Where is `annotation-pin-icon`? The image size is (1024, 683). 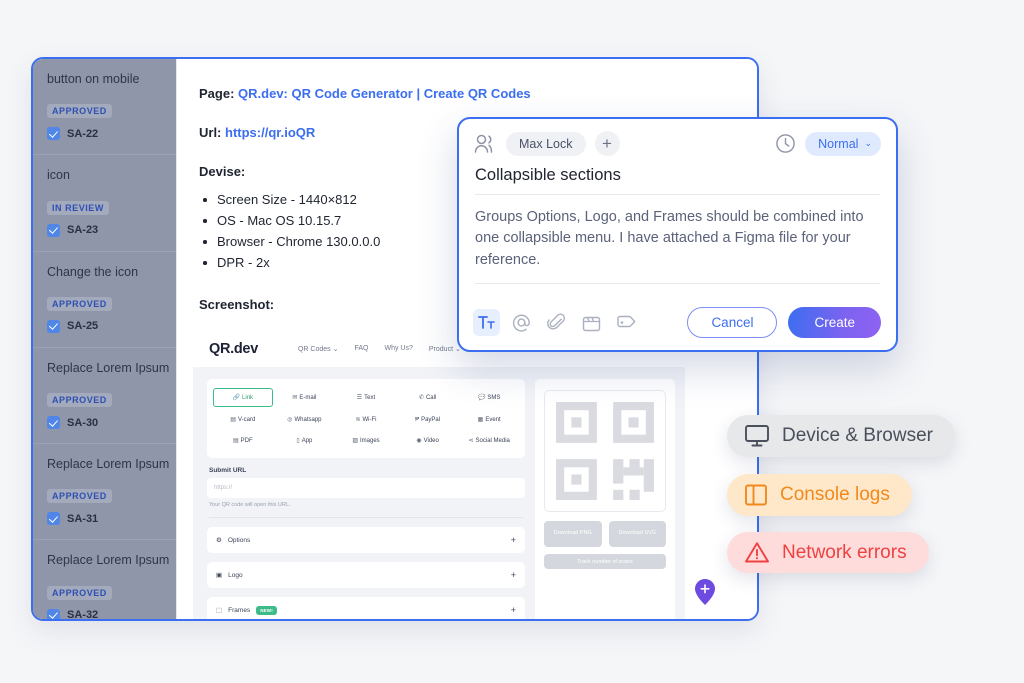 annotation-pin-icon is located at coordinates (705, 592).